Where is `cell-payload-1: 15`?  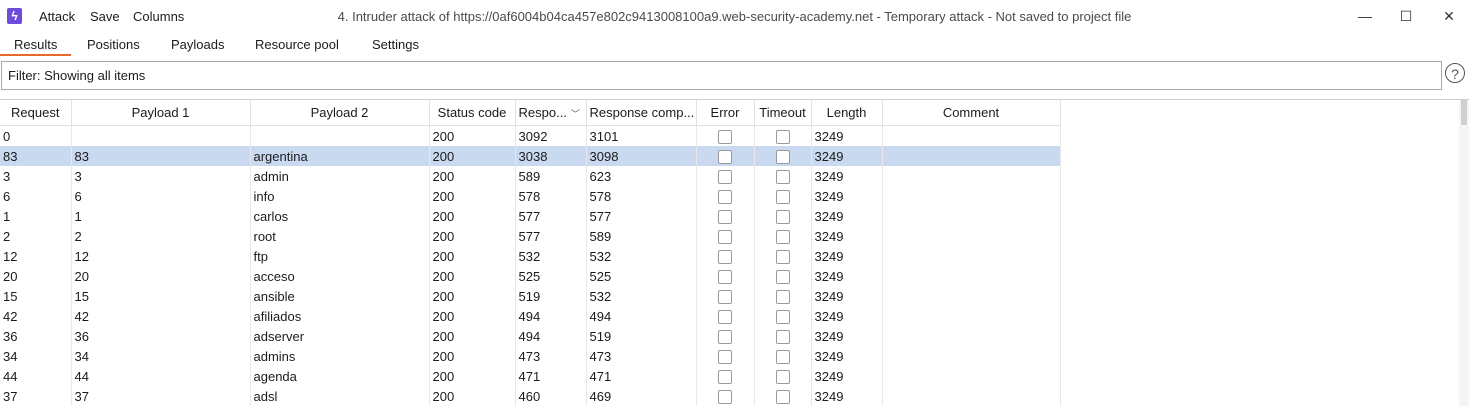 cell-payload-1: 15 is located at coordinates (161, 296).